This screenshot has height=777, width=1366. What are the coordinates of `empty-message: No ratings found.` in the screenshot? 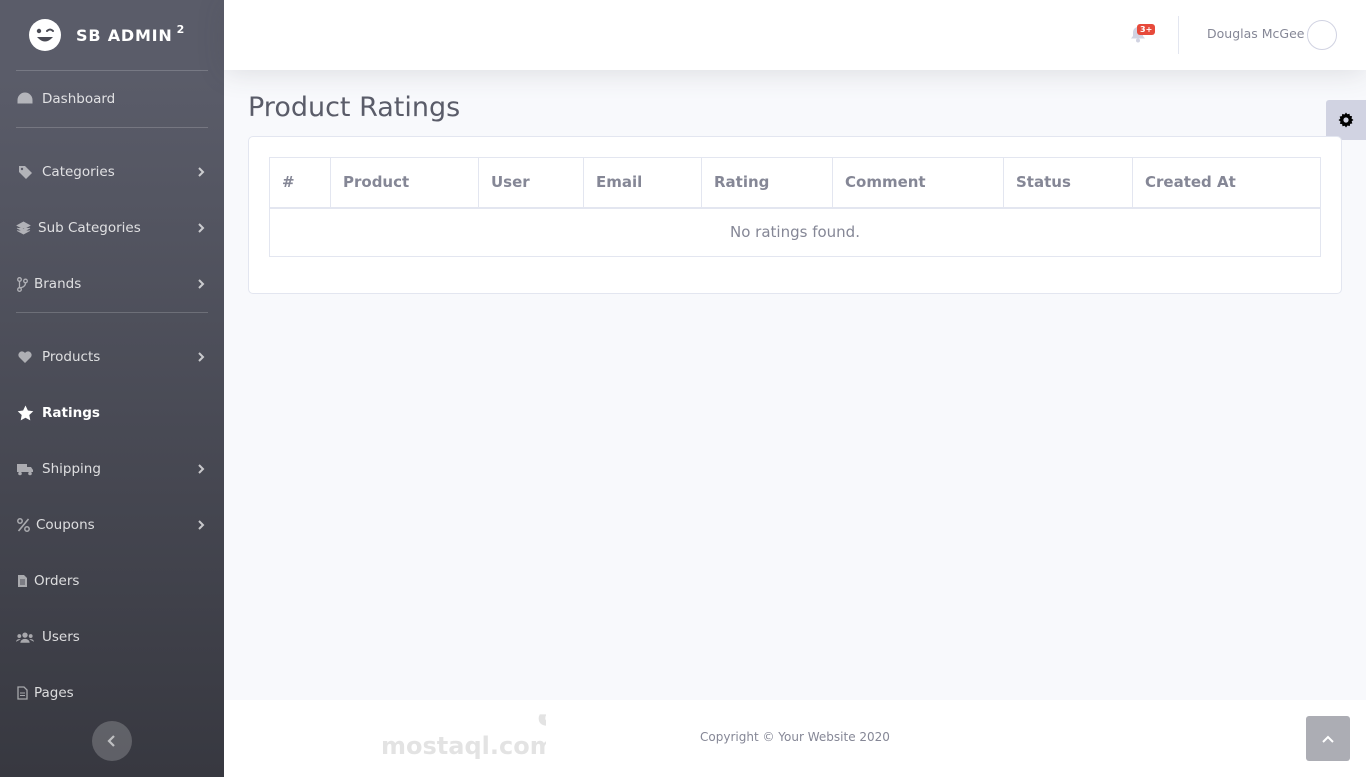 It's located at (795, 232).